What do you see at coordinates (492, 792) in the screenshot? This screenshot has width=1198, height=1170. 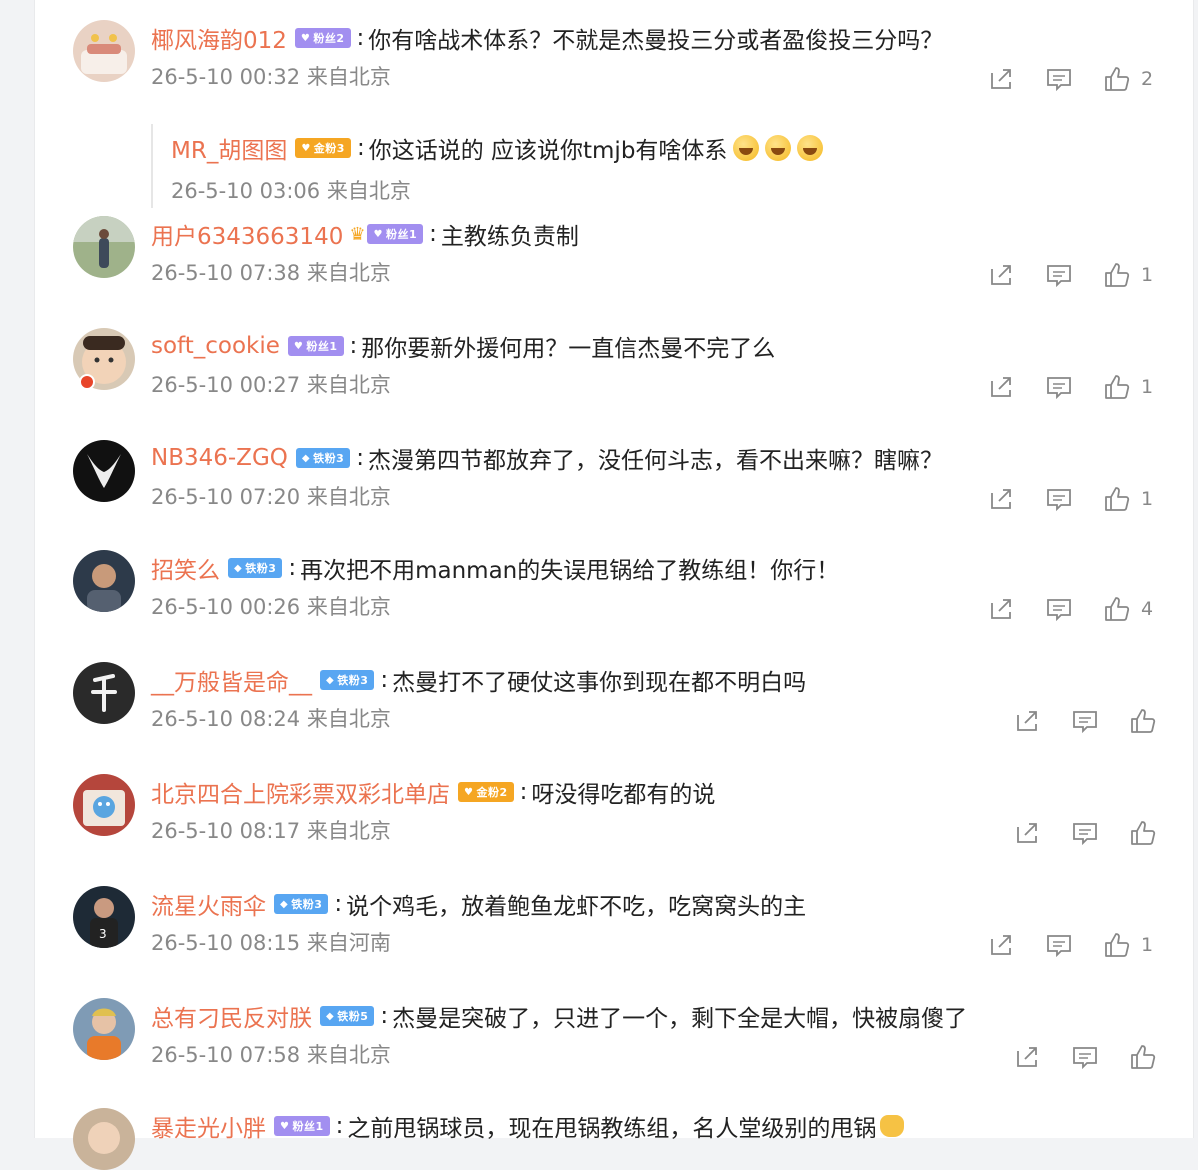 I see `fan-badge-label: 金粉2` at bounding box center [492, 792].